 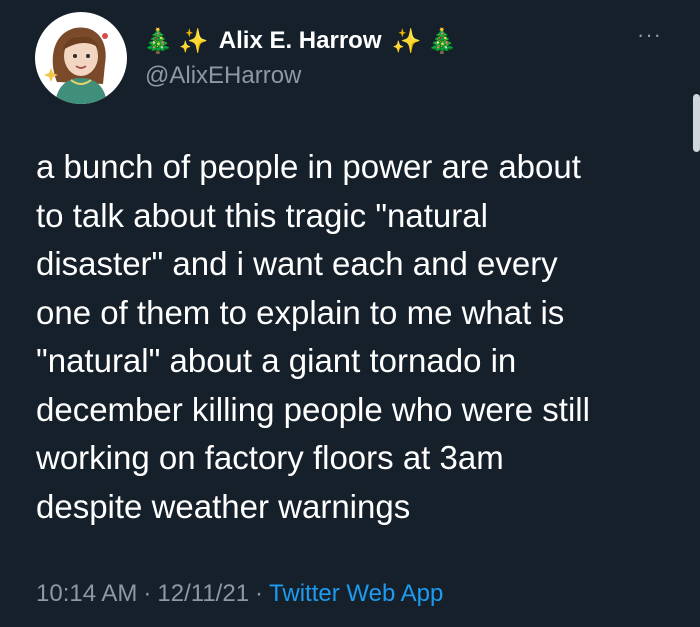 I want to click on tweet-source-link: Twitter Web App, so click(x=356, y=594).